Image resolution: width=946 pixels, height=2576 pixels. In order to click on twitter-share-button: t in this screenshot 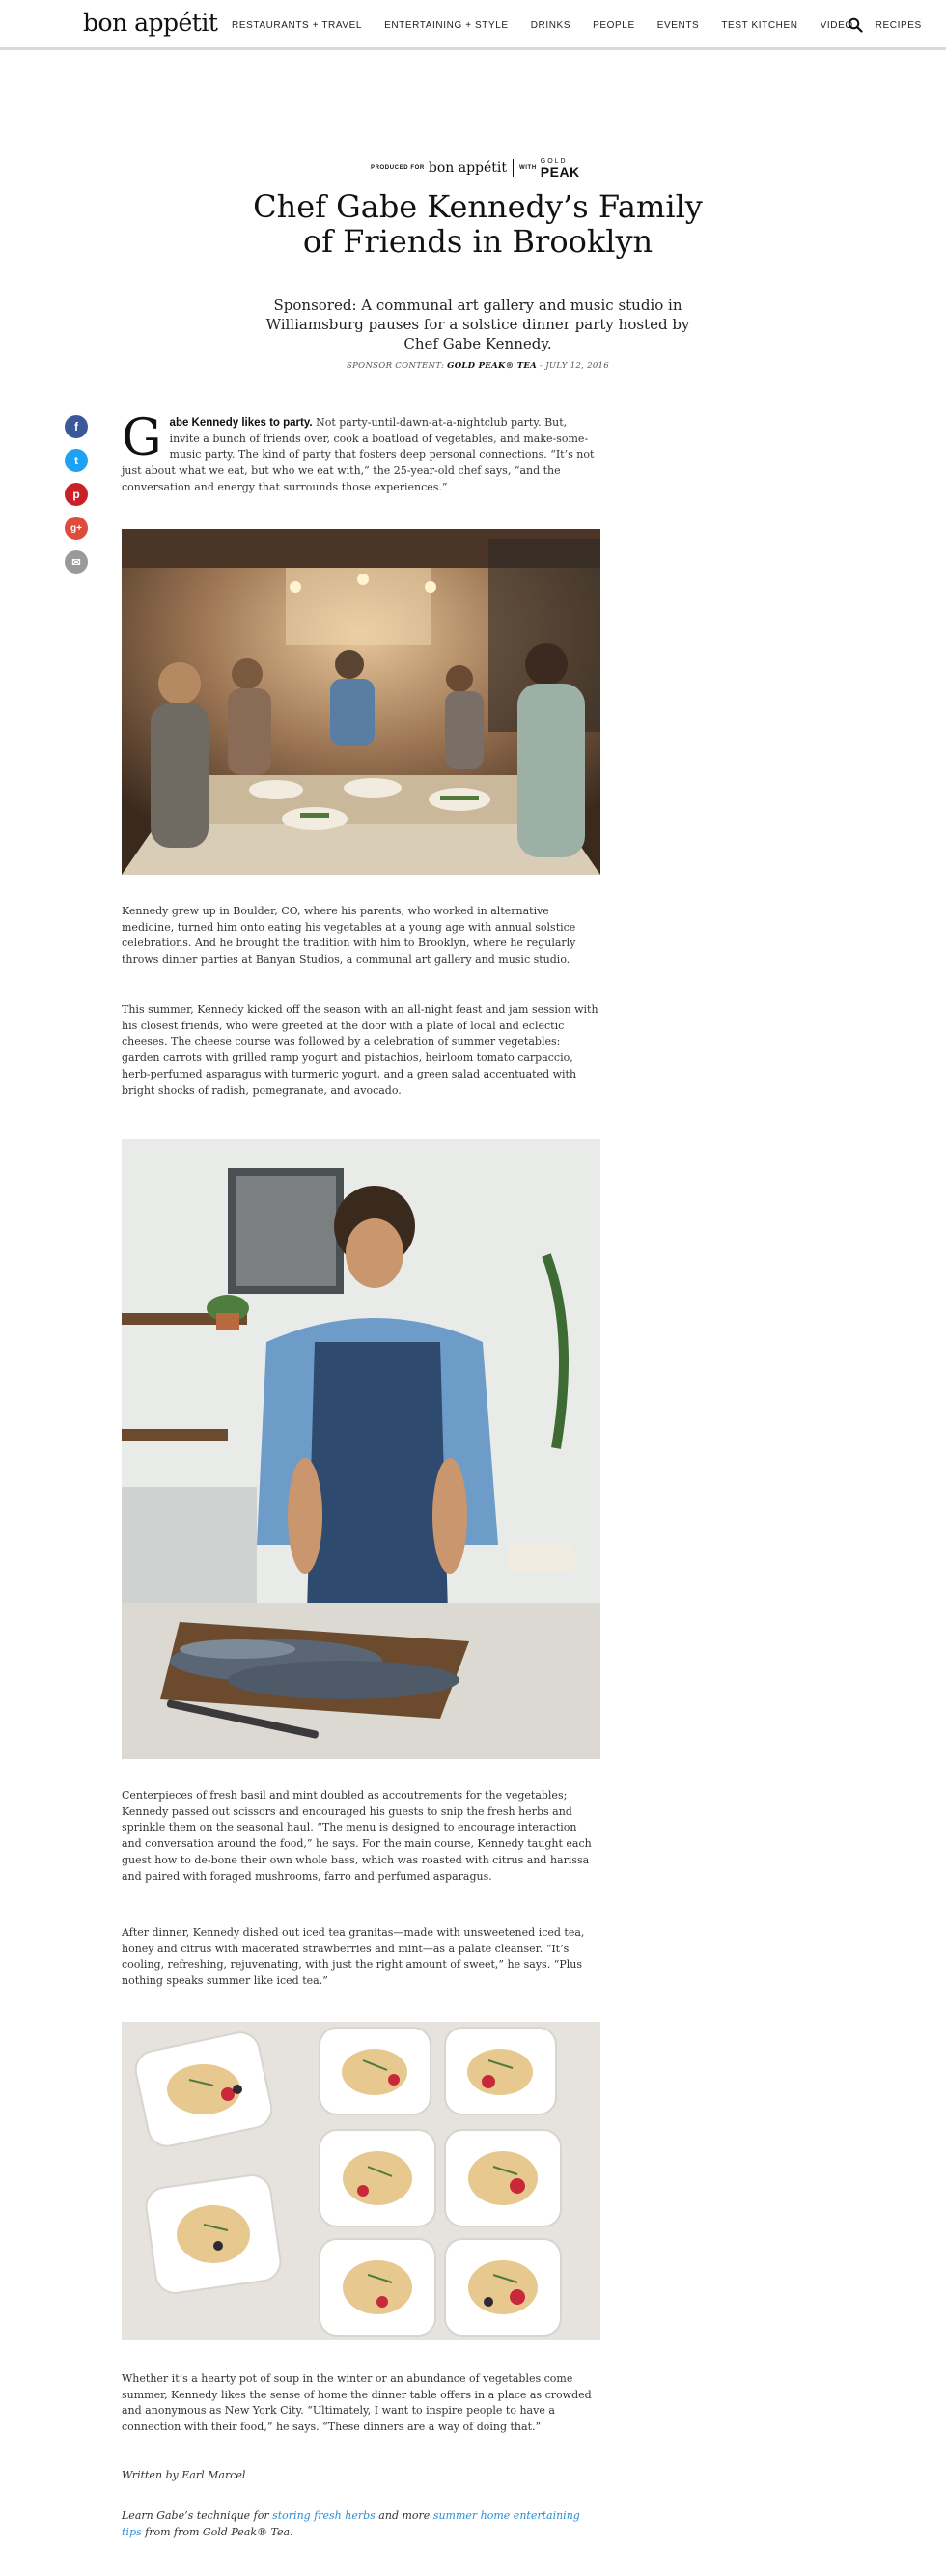, I will do `click(76, 461)`.